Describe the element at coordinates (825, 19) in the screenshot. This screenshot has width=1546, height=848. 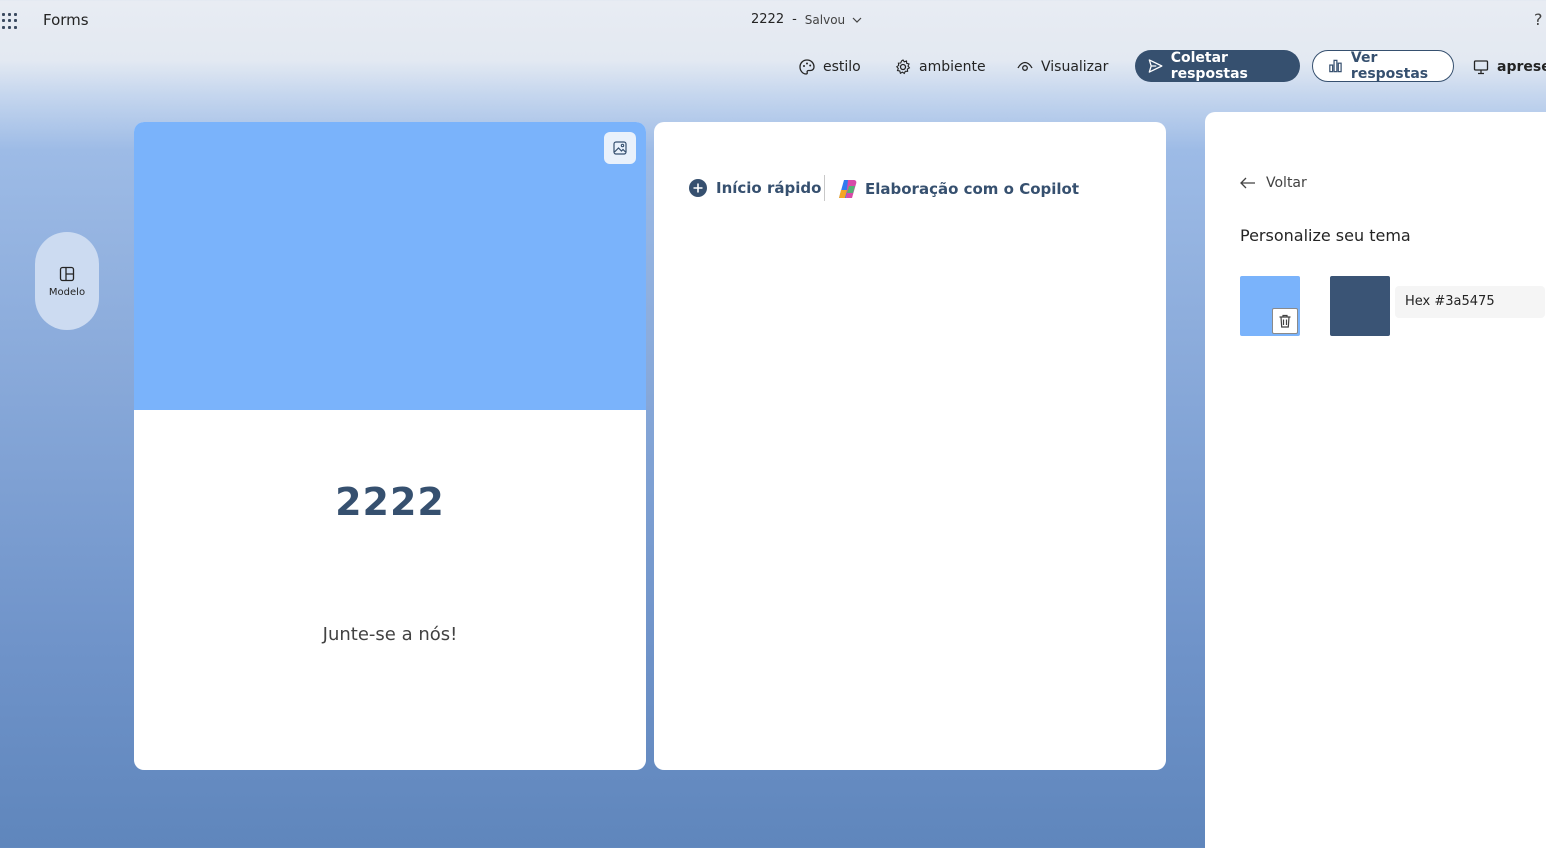
I see `save-status: Salvou` at that location.